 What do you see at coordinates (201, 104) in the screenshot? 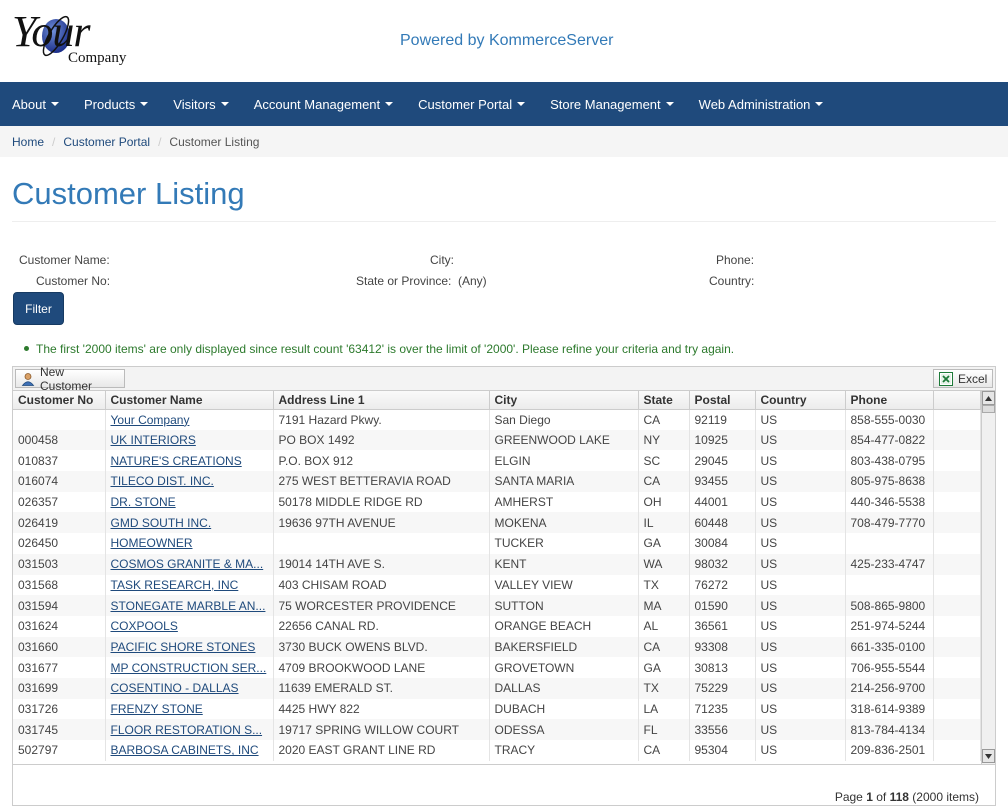
I see `nav-visitors: Visitors` at bounding box center [201, 104].